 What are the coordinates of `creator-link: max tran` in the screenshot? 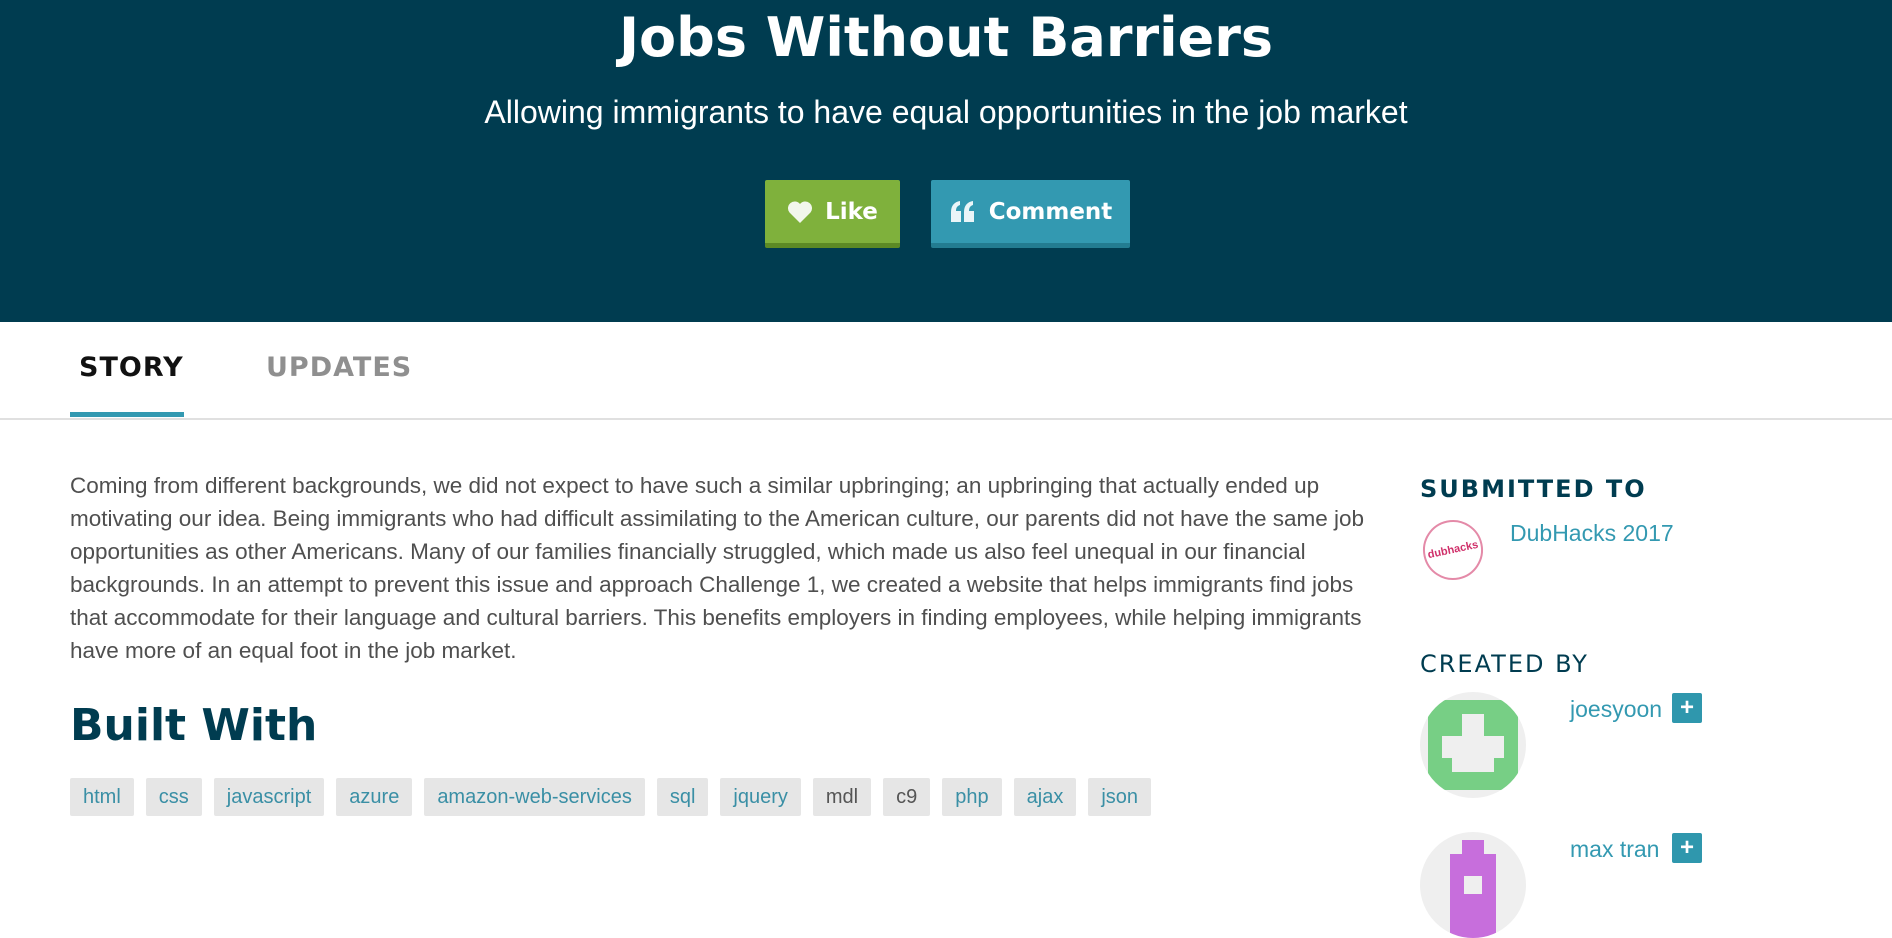 It's located at (1614, 849).